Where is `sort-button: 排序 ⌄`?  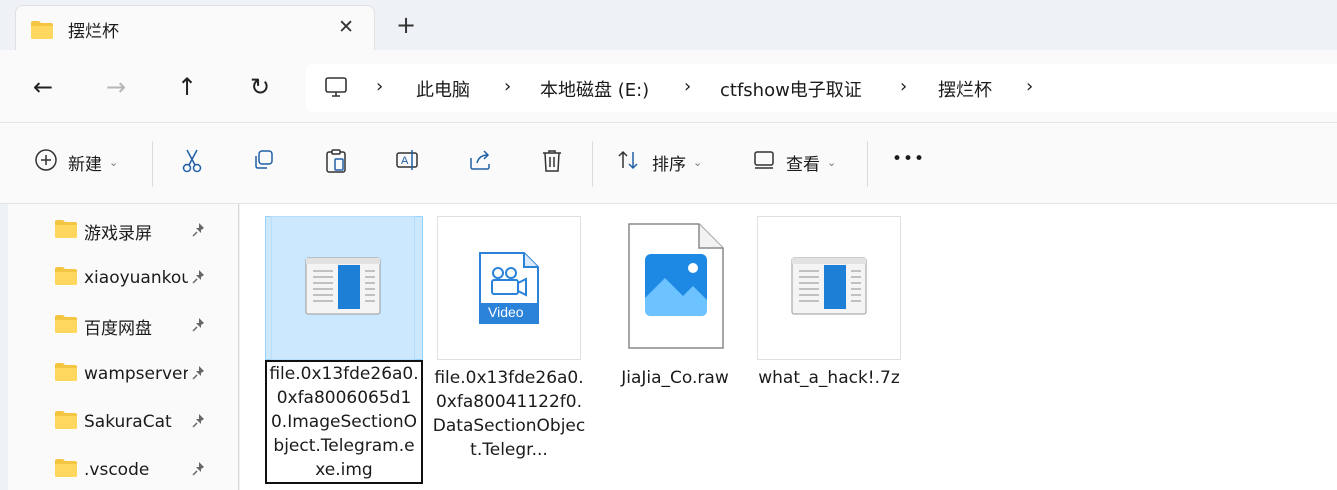 sort-button: 排序 ⌄ is located at coordinates (659, 162).